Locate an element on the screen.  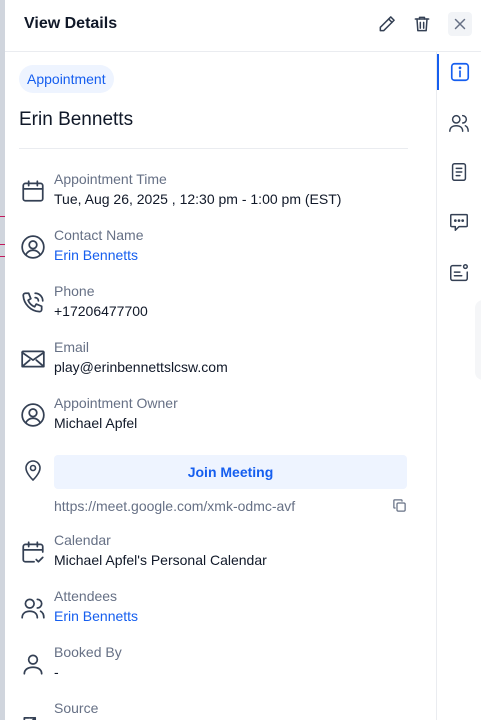
panel-header: View Details is located at coordinates (243, 26).